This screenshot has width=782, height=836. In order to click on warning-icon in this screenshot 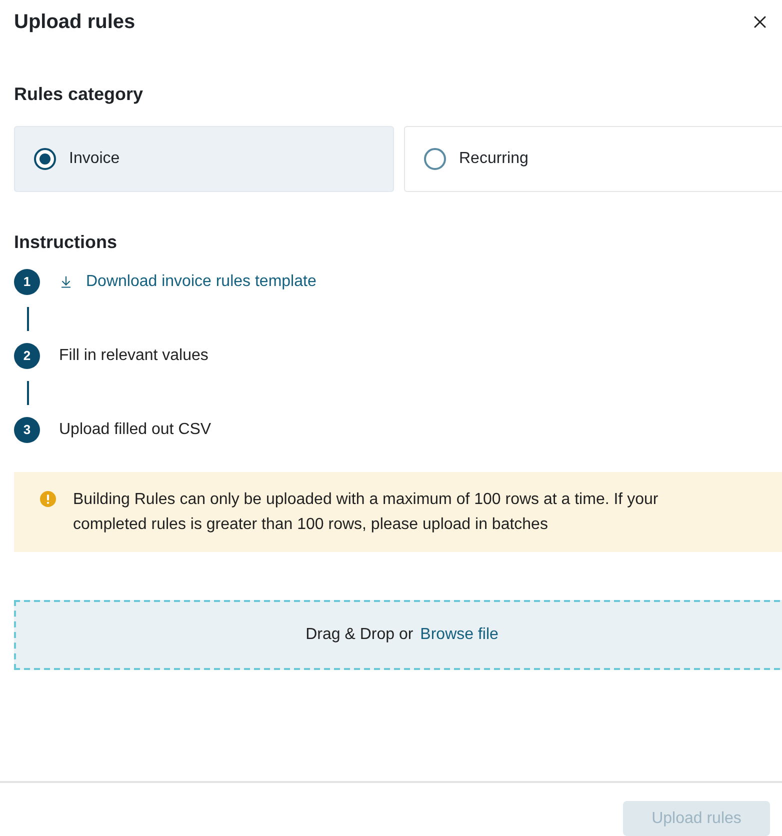, I will do `click(48, 499)`.